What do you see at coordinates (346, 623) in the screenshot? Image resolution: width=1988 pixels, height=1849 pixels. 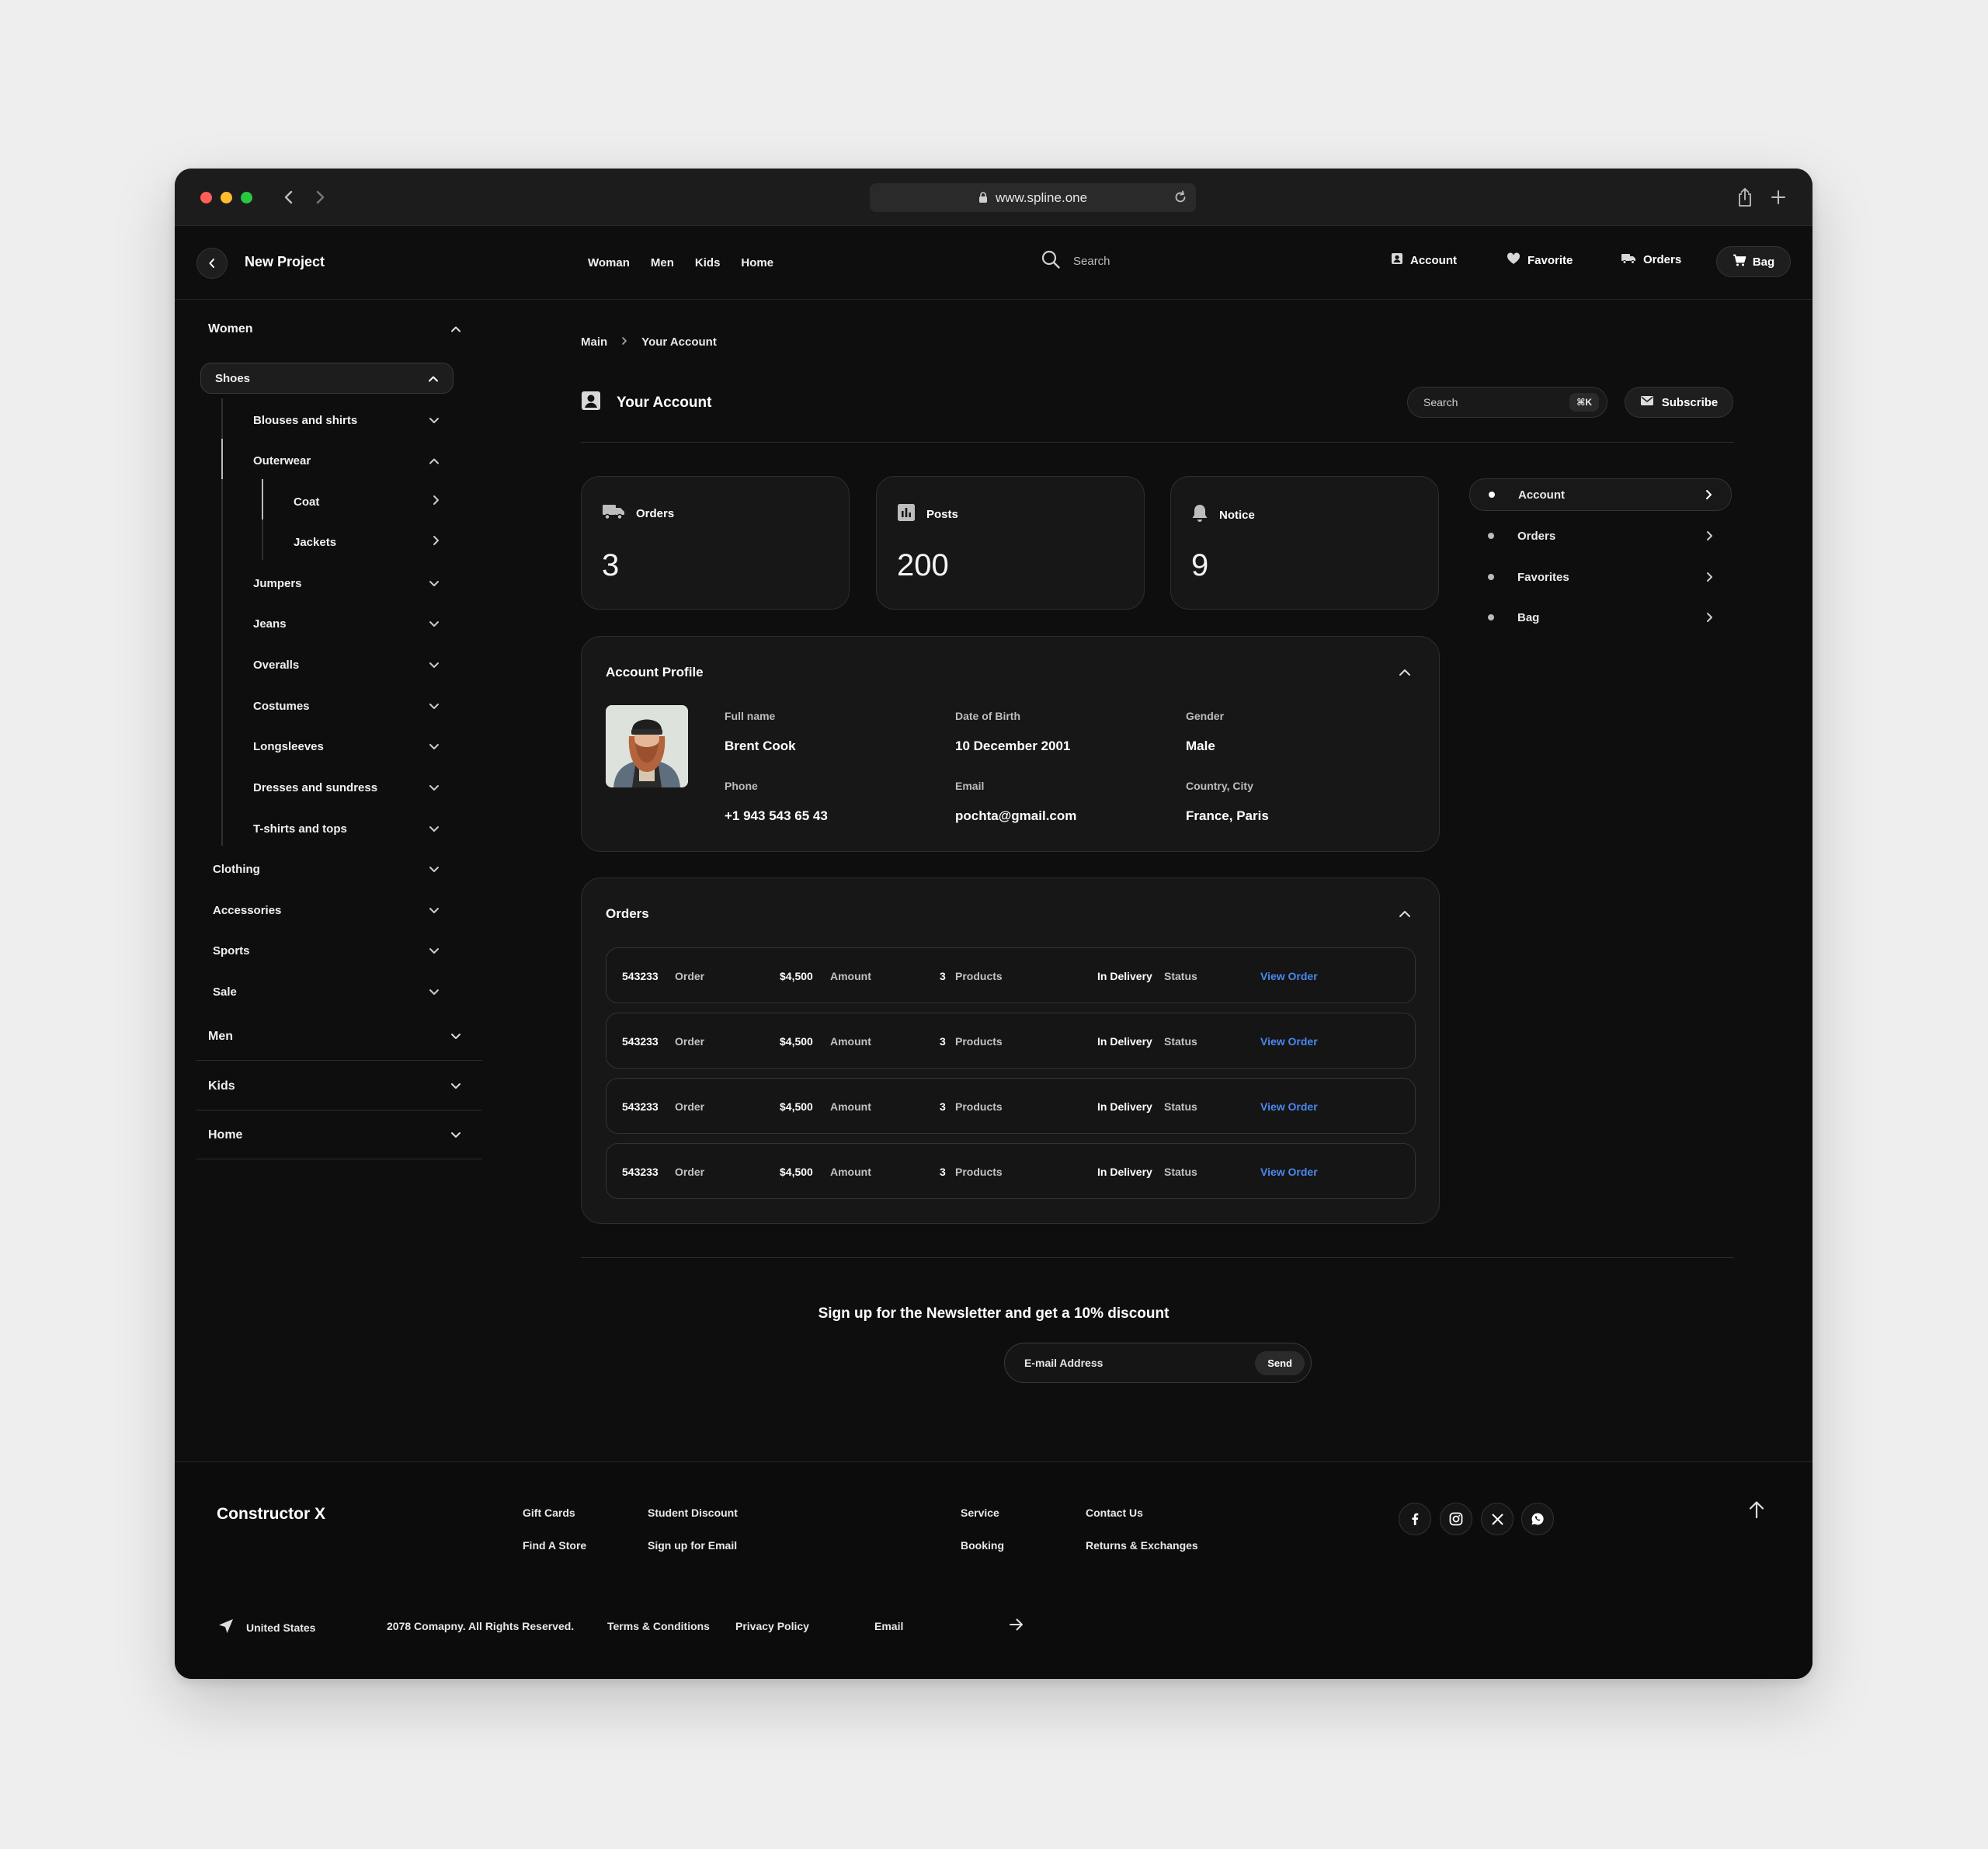 I see `sidebar-item-jeans: Jeans` at bounding box center [346, 623].